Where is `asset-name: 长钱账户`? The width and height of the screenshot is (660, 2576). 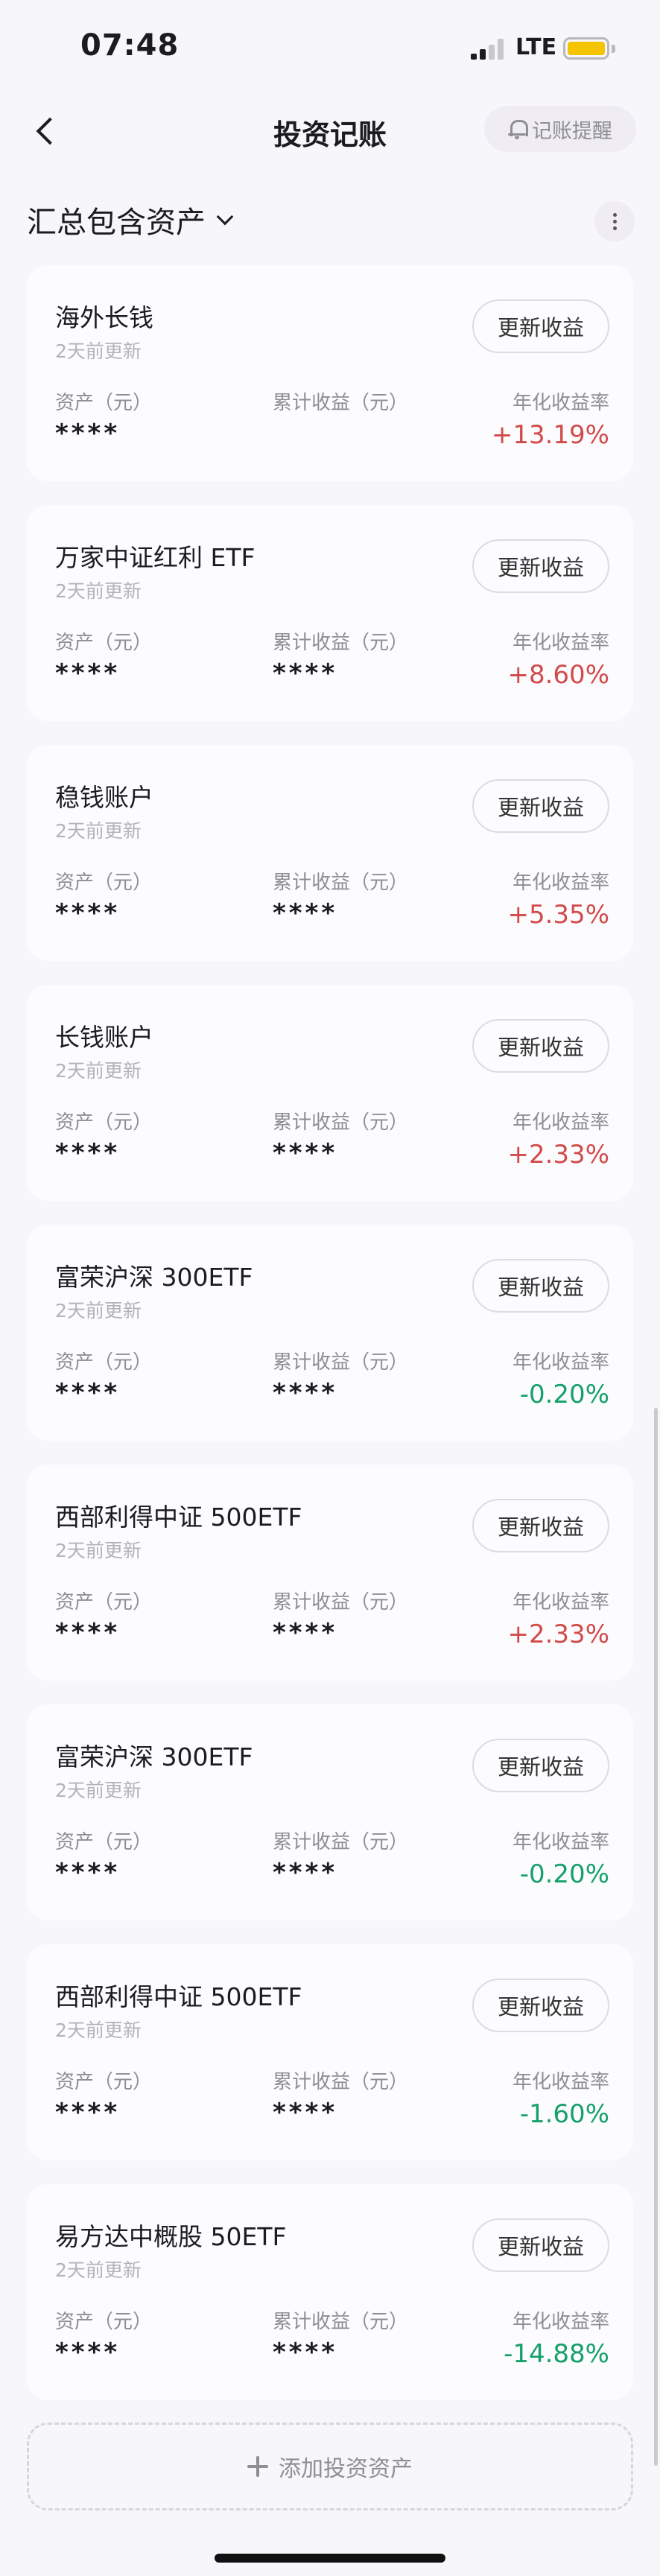 asset-name: 长钱账户 is located at coordinates (104, 1038).